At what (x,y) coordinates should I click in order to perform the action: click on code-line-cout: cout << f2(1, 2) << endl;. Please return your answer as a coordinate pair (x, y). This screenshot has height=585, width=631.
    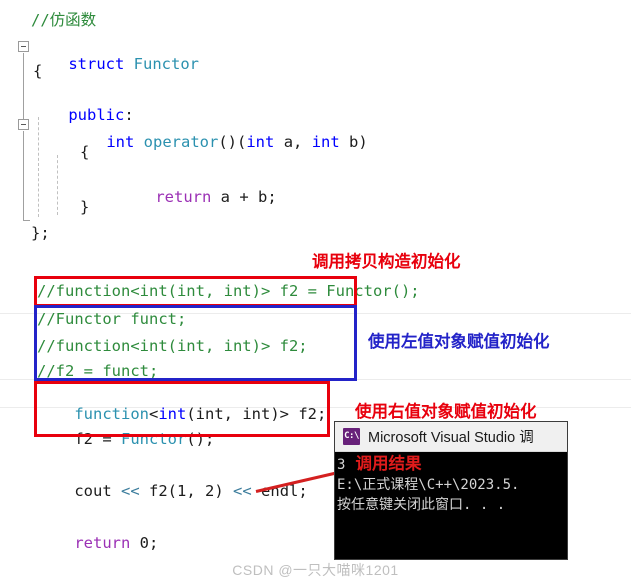
    Looking at the image, I should click on (172, 491).